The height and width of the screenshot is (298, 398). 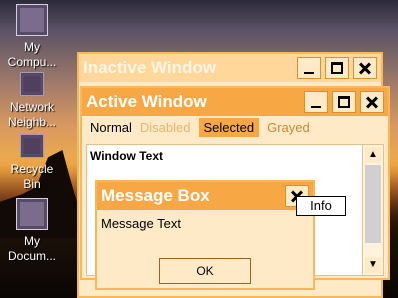 I want to click on menu-item-disabled: Disabled, so click(x=165, y=127).